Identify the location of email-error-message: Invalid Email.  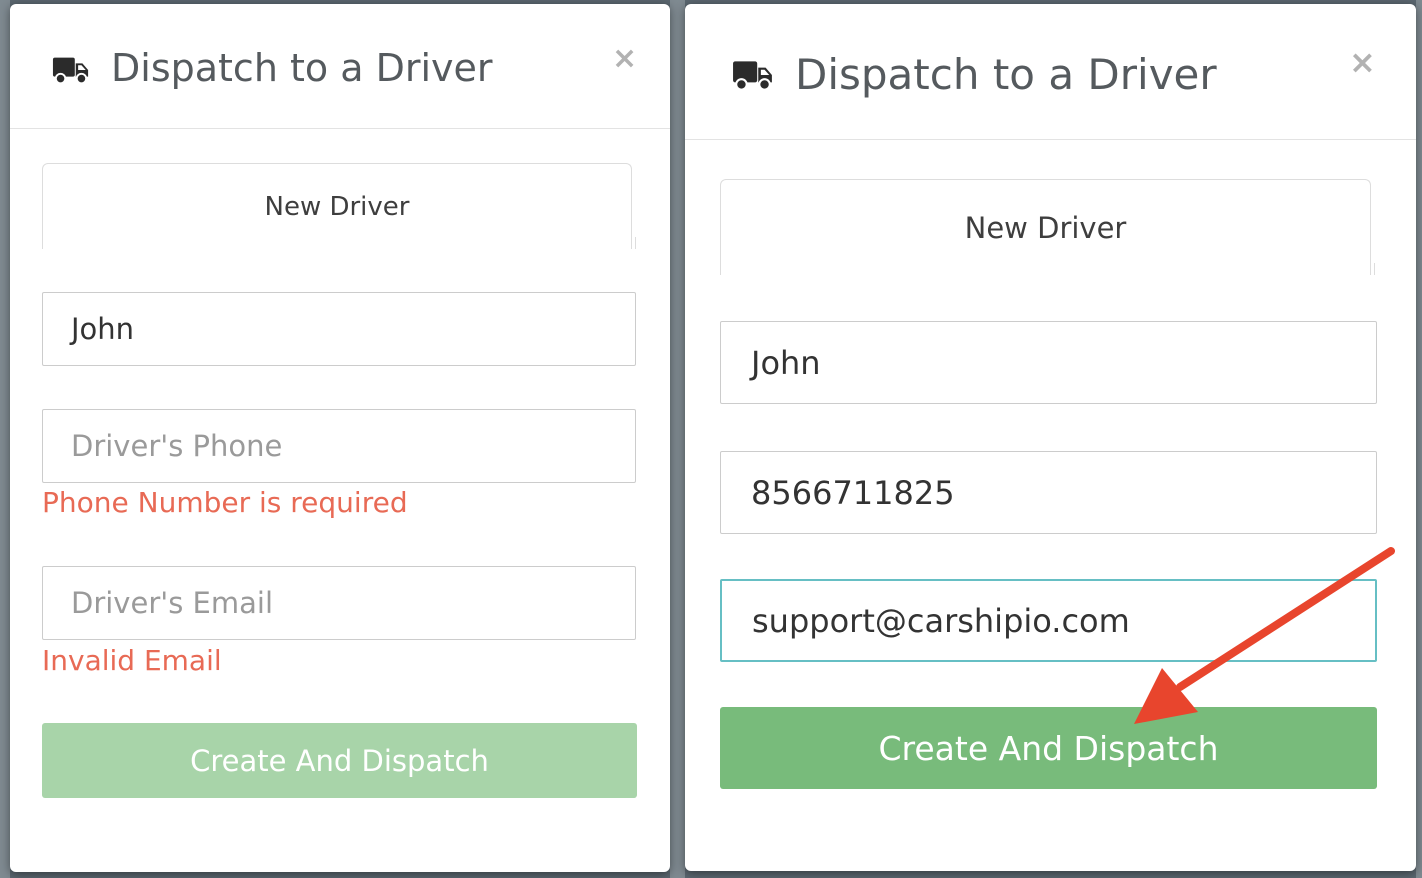
(132, 660).